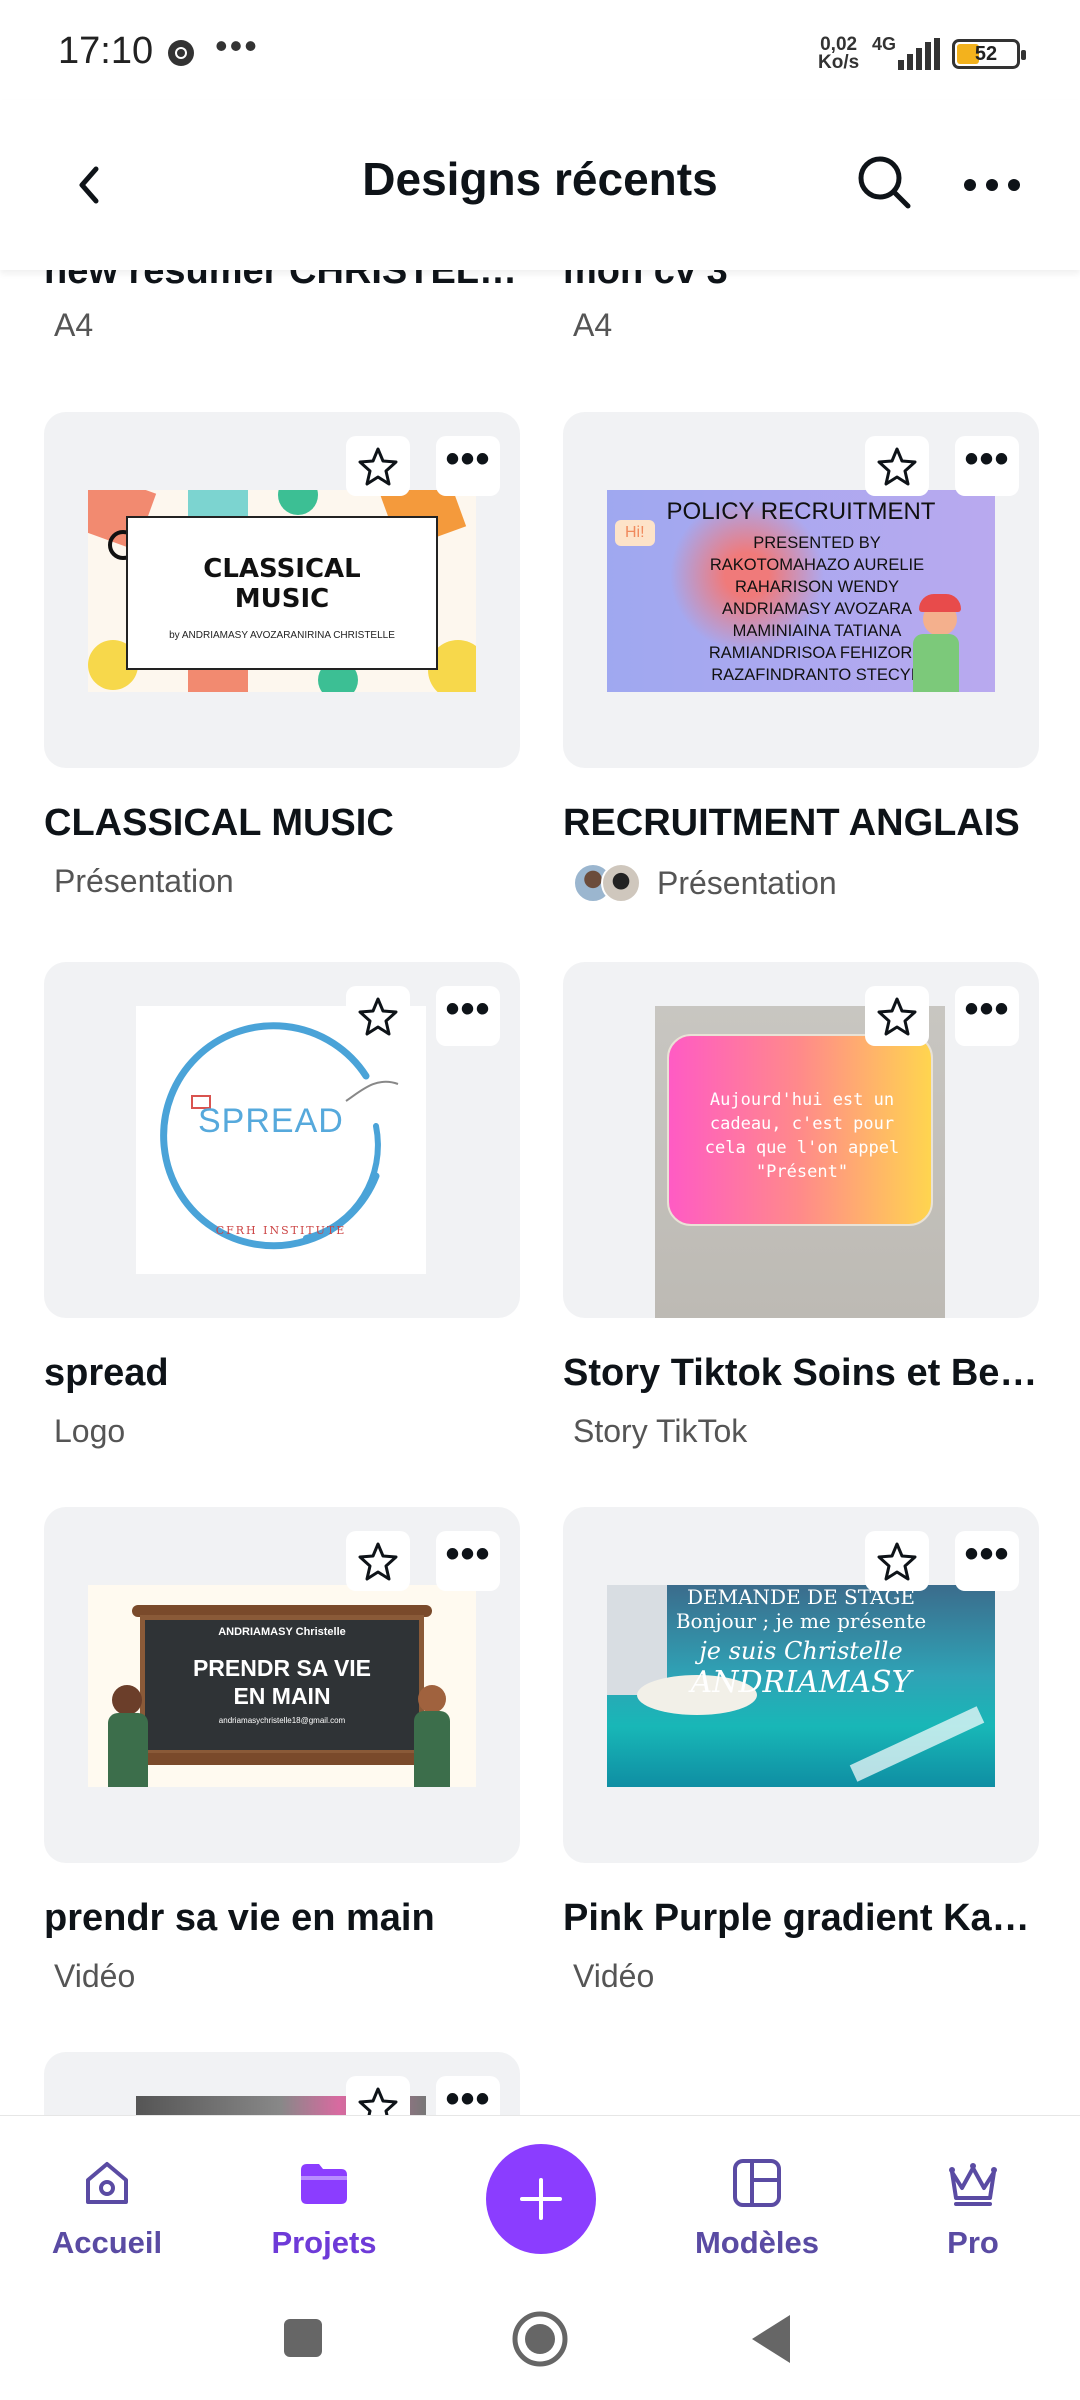 This screenshot has height=2400, width=1080. I want to click on design-title: mon cv 3, so click(645, 281).